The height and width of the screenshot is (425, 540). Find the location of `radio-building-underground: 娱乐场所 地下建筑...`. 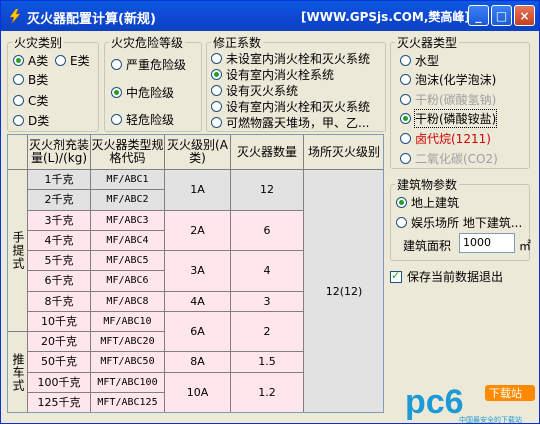

radio-building-underground: 娱乐场所 地下建筑... is located at coordinates (459, 222).